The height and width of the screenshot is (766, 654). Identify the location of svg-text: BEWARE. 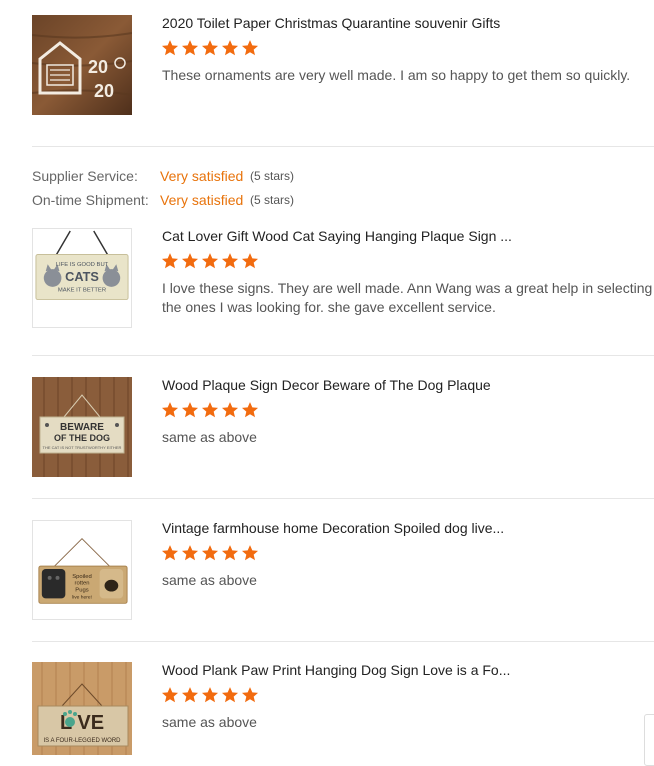
(82, 427).